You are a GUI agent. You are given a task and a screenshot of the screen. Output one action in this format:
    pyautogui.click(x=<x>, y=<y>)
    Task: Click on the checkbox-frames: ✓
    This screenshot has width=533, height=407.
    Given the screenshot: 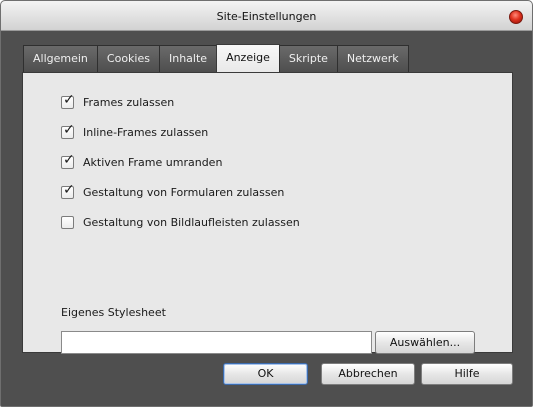 What is the action you would take?
    pyautogui.click(x=68, y=100)
    